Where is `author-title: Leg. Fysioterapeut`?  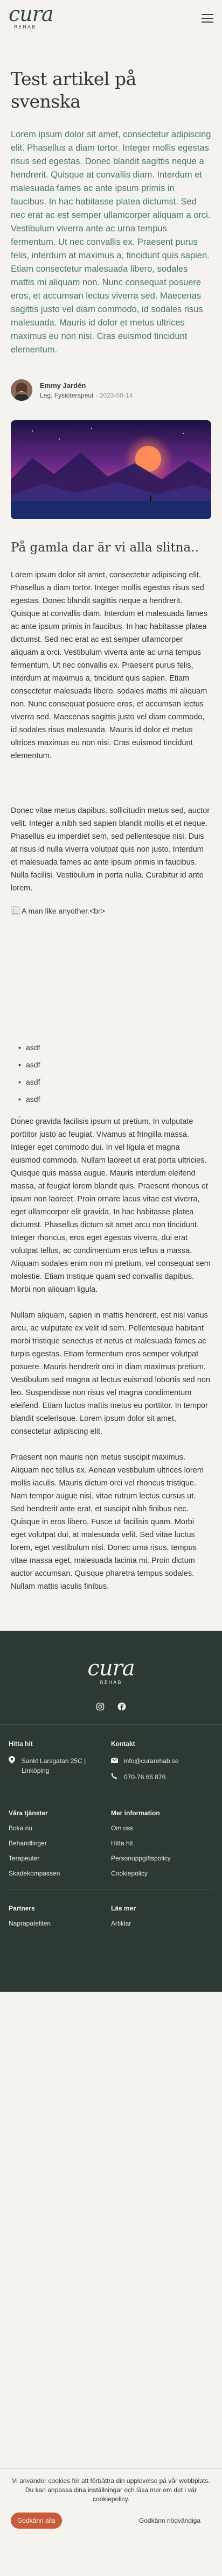
author-title: Leg. Fysioterapeut is located at coordinates (67, 395).